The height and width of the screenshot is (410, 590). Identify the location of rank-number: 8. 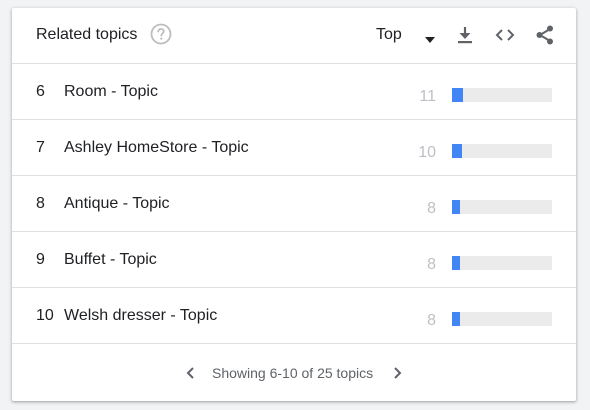
(40, 203).